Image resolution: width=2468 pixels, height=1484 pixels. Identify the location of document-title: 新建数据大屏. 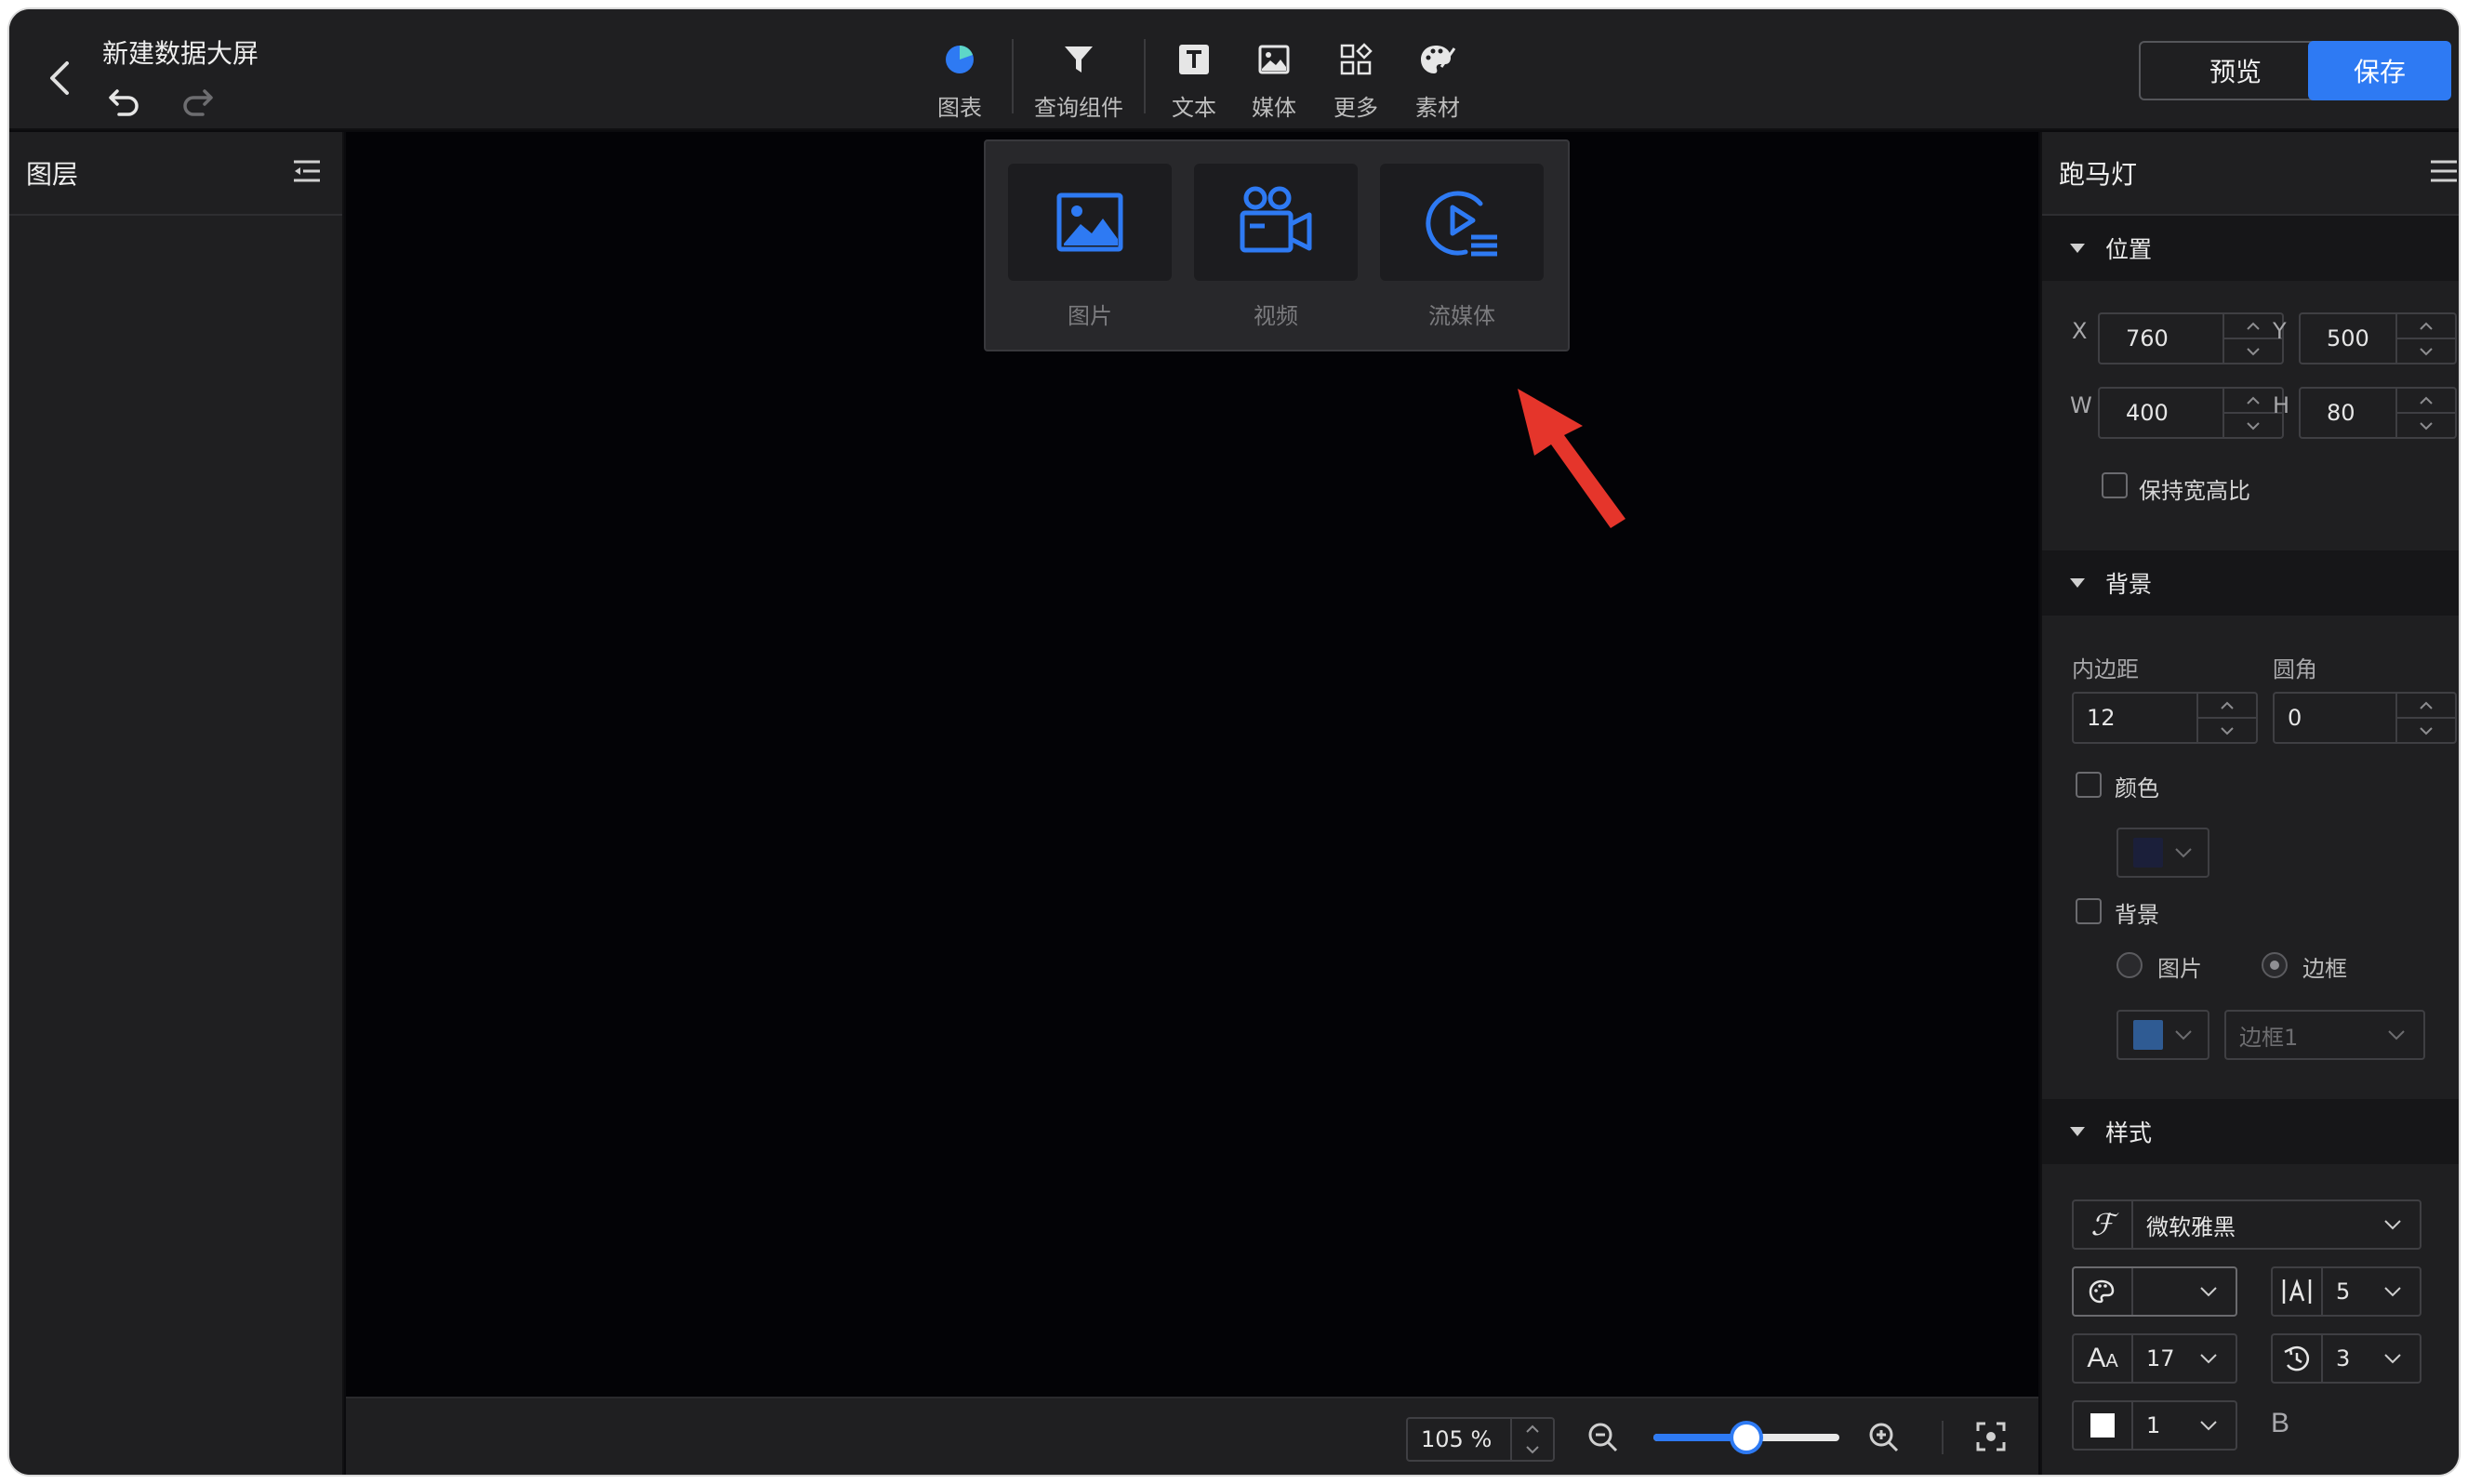
(181, 52).